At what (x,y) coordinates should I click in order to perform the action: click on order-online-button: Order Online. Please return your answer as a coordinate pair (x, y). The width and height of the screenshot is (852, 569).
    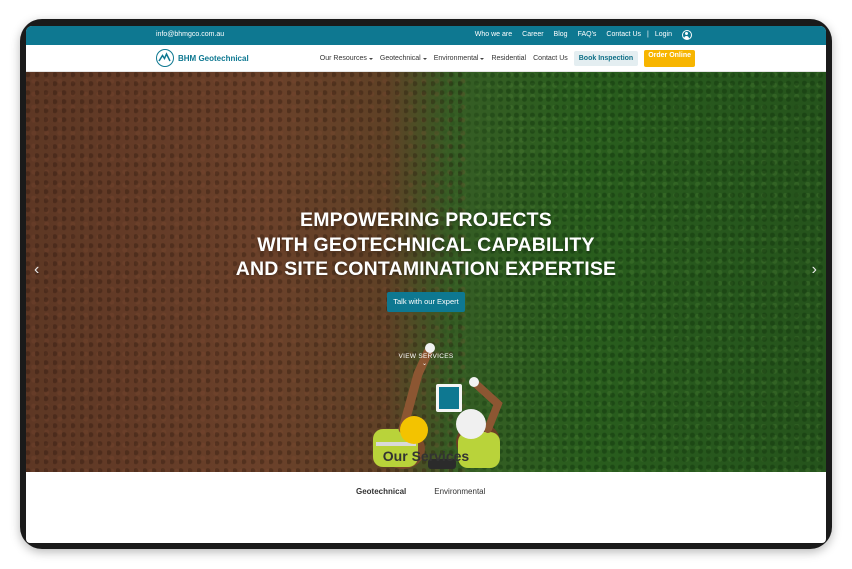
    Looking at the image, I should click on (669, 58).